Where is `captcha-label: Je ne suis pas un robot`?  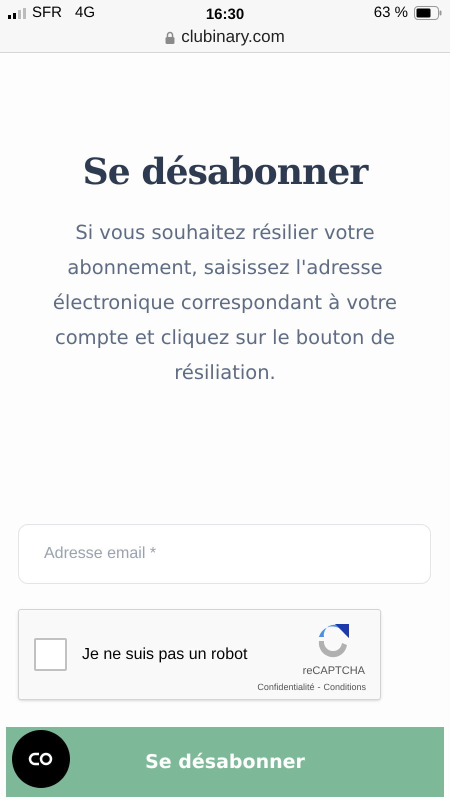 captcha-label: Je ne suis pas un robot is located at coordinates (165, 654).